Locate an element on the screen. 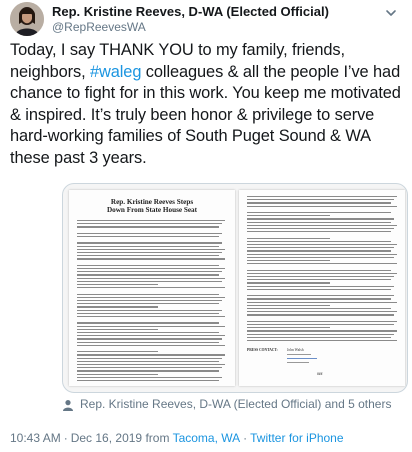 The width and height of the screenshot is (412, 452). avatar-photo is located at coordinates (27, 19).